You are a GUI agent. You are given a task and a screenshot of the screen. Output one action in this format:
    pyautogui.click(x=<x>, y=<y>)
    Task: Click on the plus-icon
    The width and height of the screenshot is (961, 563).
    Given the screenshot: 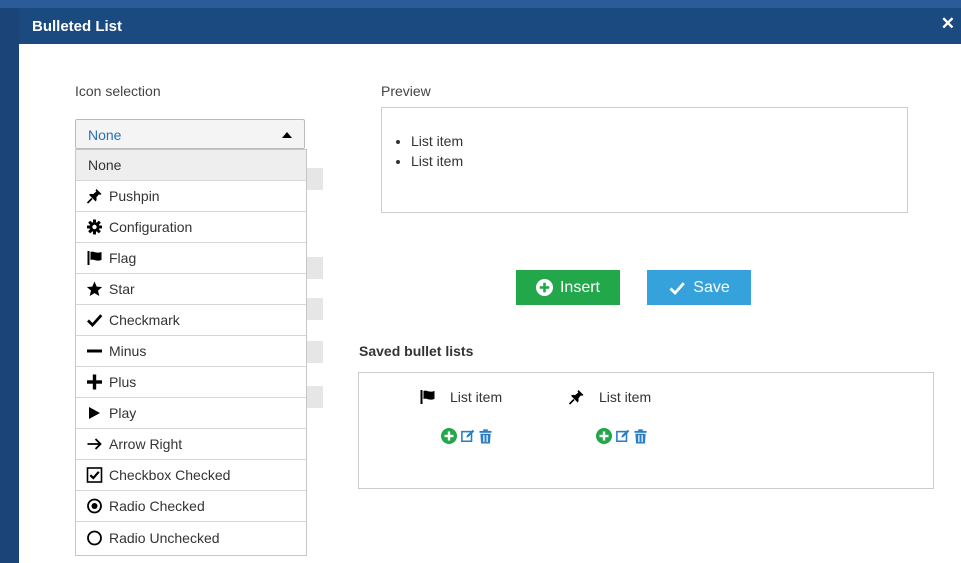 What is the action you would take?
    pyautogui.click(x=94, y=382)
    